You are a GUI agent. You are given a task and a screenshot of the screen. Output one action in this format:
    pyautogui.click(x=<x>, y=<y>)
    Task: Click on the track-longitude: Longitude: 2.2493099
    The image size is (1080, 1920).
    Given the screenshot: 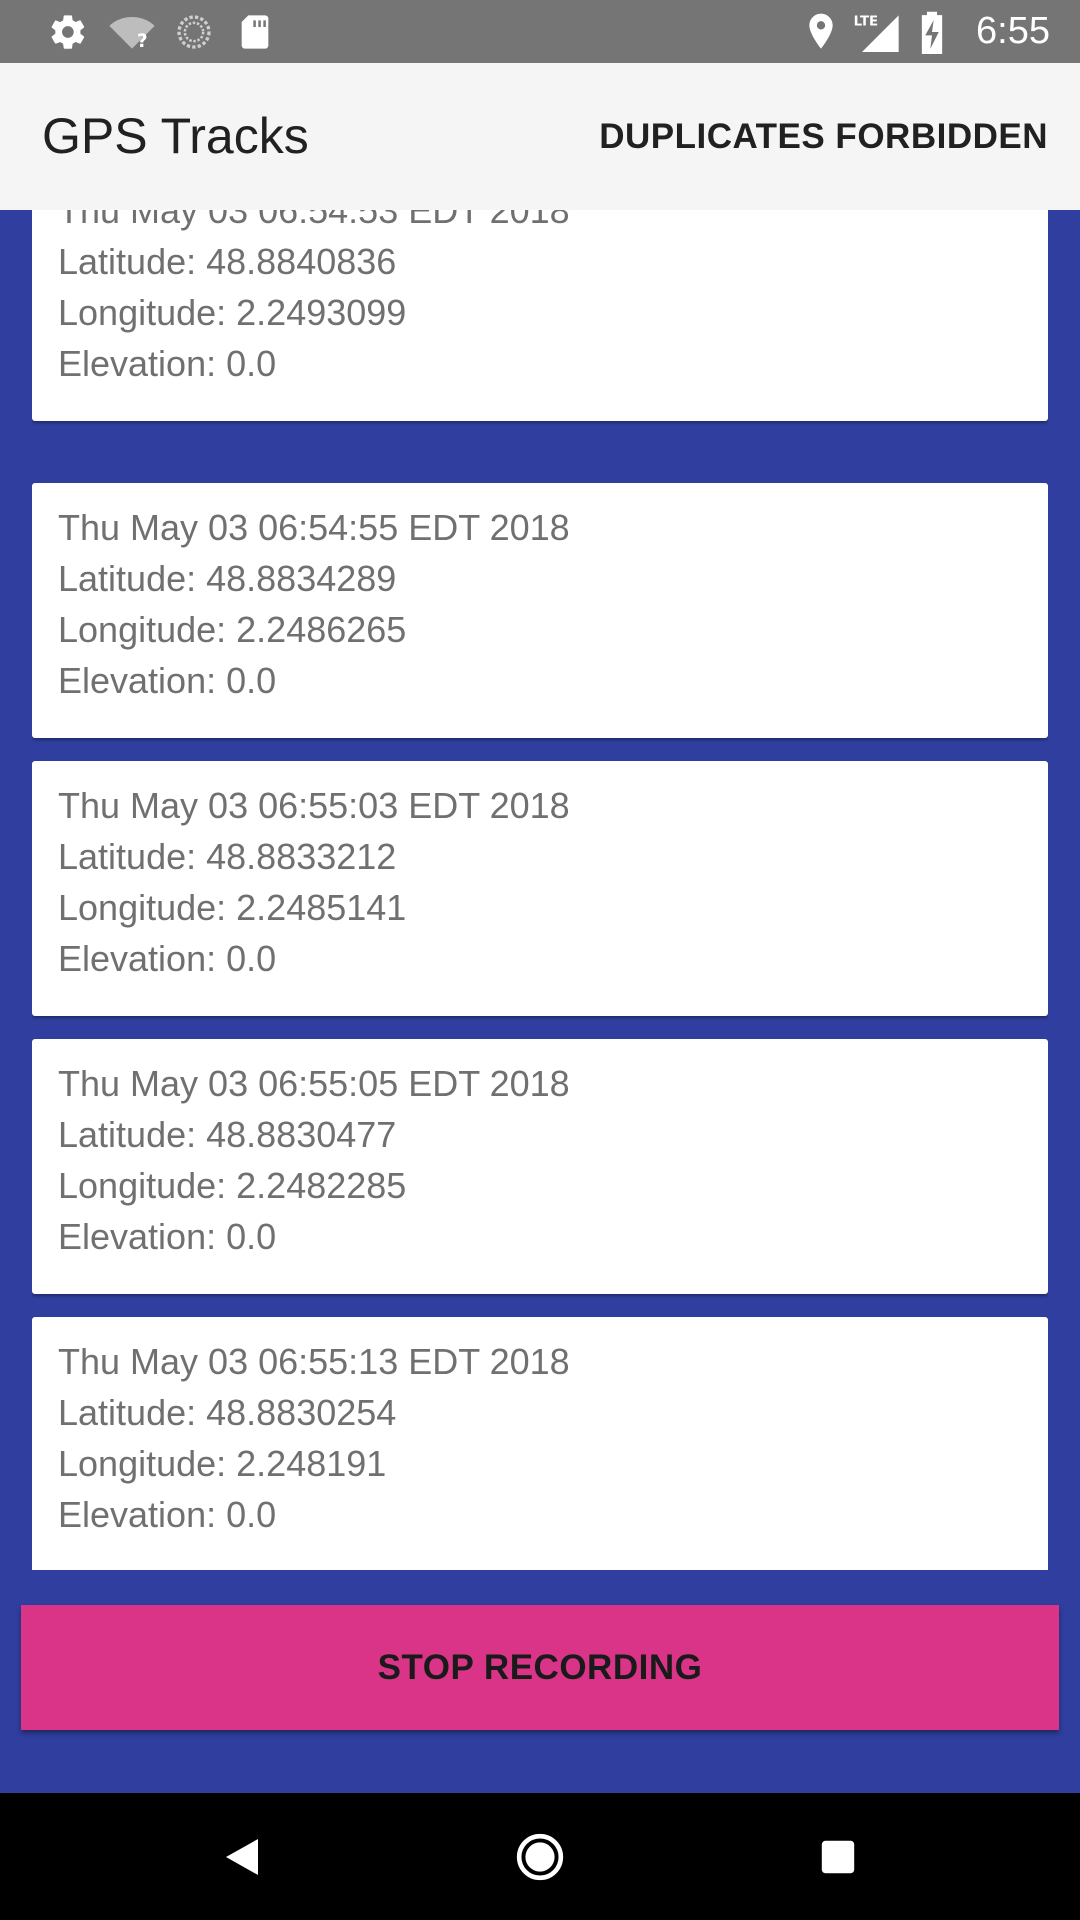 What is the action you would take?
    pyautogui.click(x=232, y=312)
    